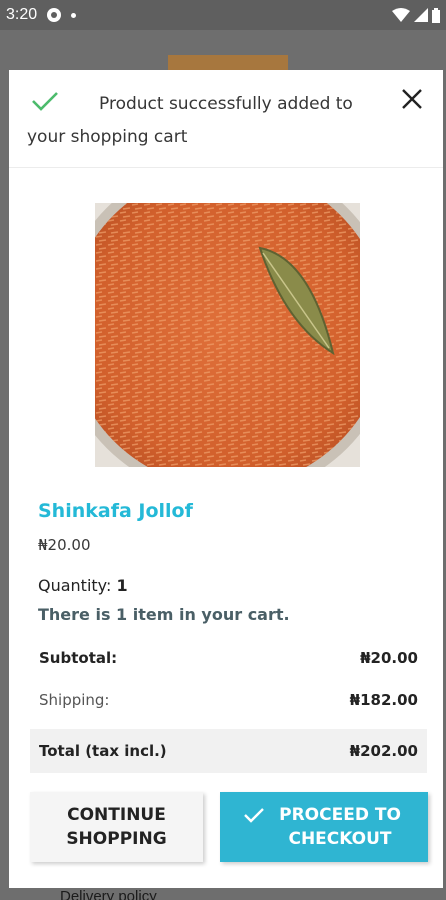 The height and width of the screenshot is (900, 446). What do you see at coordinates (74, 700) in the screenshot?
I see `shipping-label: Shipping:` at bounding box center [74, 700].